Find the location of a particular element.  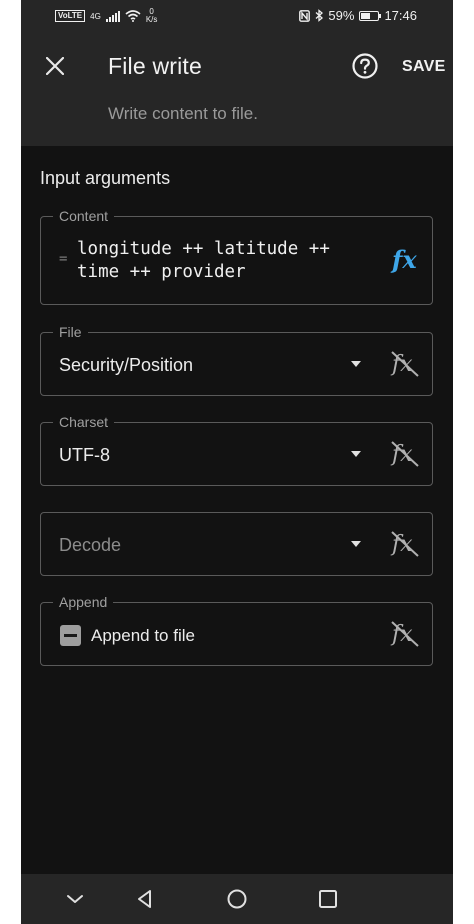

append-label: Append is located at coordinates (83, 602).